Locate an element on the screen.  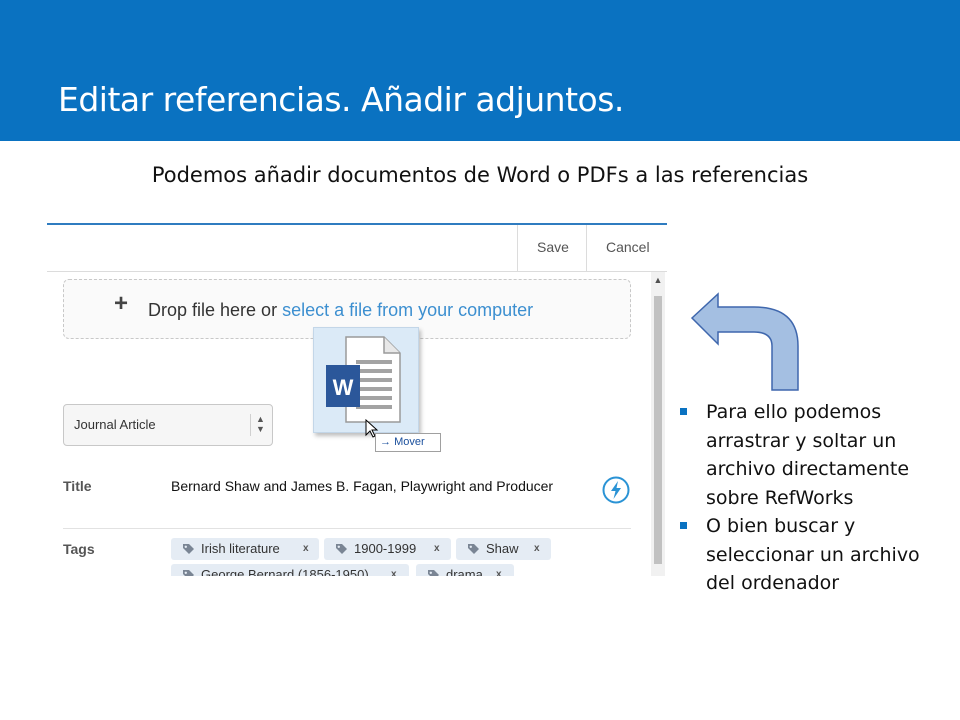
tag-chip: Shaw x is located at coordinates (503, 549).